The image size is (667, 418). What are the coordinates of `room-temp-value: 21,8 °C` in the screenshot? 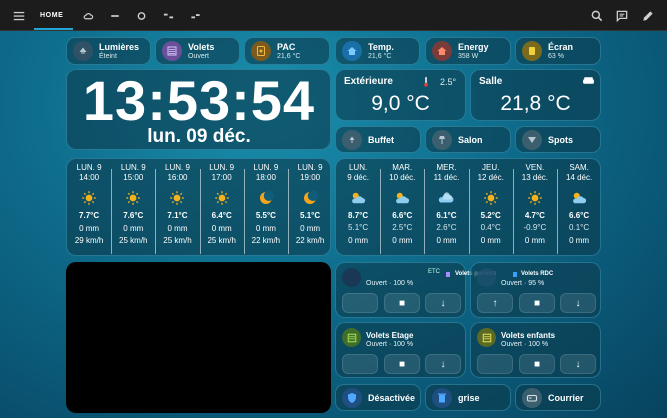 It's located at (535, 103).